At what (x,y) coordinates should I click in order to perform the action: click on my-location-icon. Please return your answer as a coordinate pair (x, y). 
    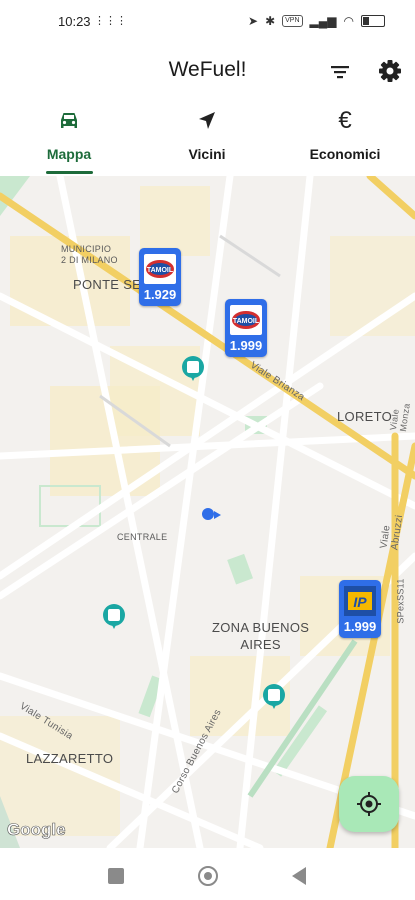
    Looking at the image, I should click on (369, 804).